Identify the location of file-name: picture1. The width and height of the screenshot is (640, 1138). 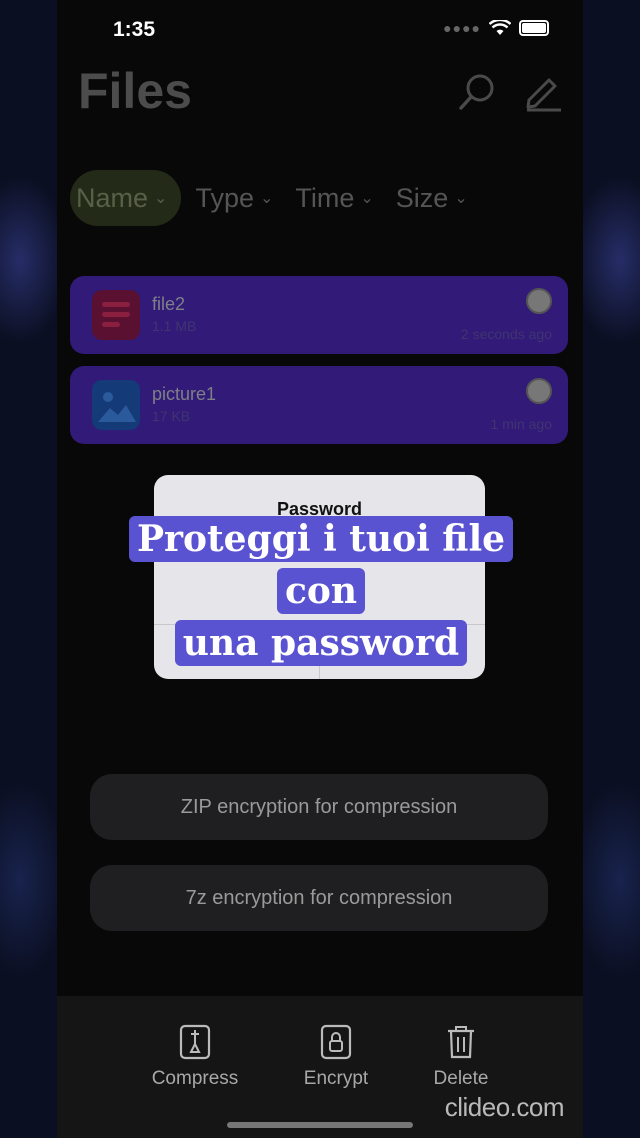
(184, 394).